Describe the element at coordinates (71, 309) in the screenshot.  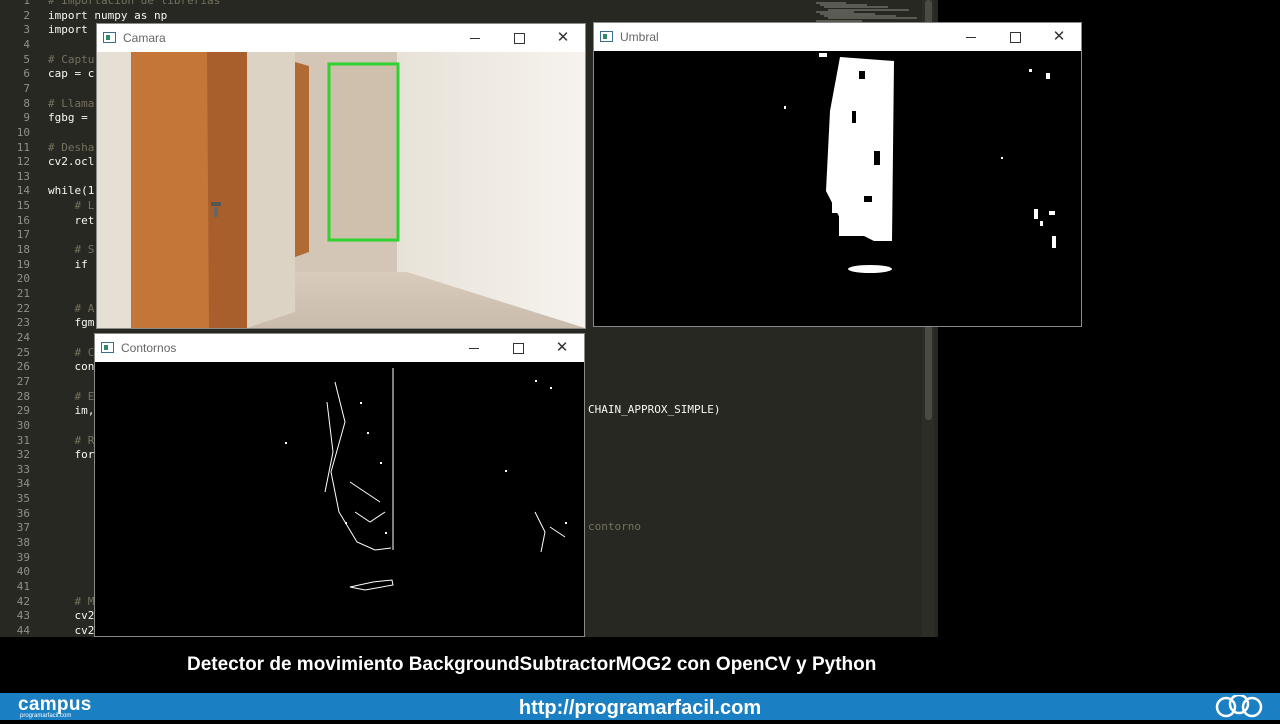
I see `code-line: # A` at that location.